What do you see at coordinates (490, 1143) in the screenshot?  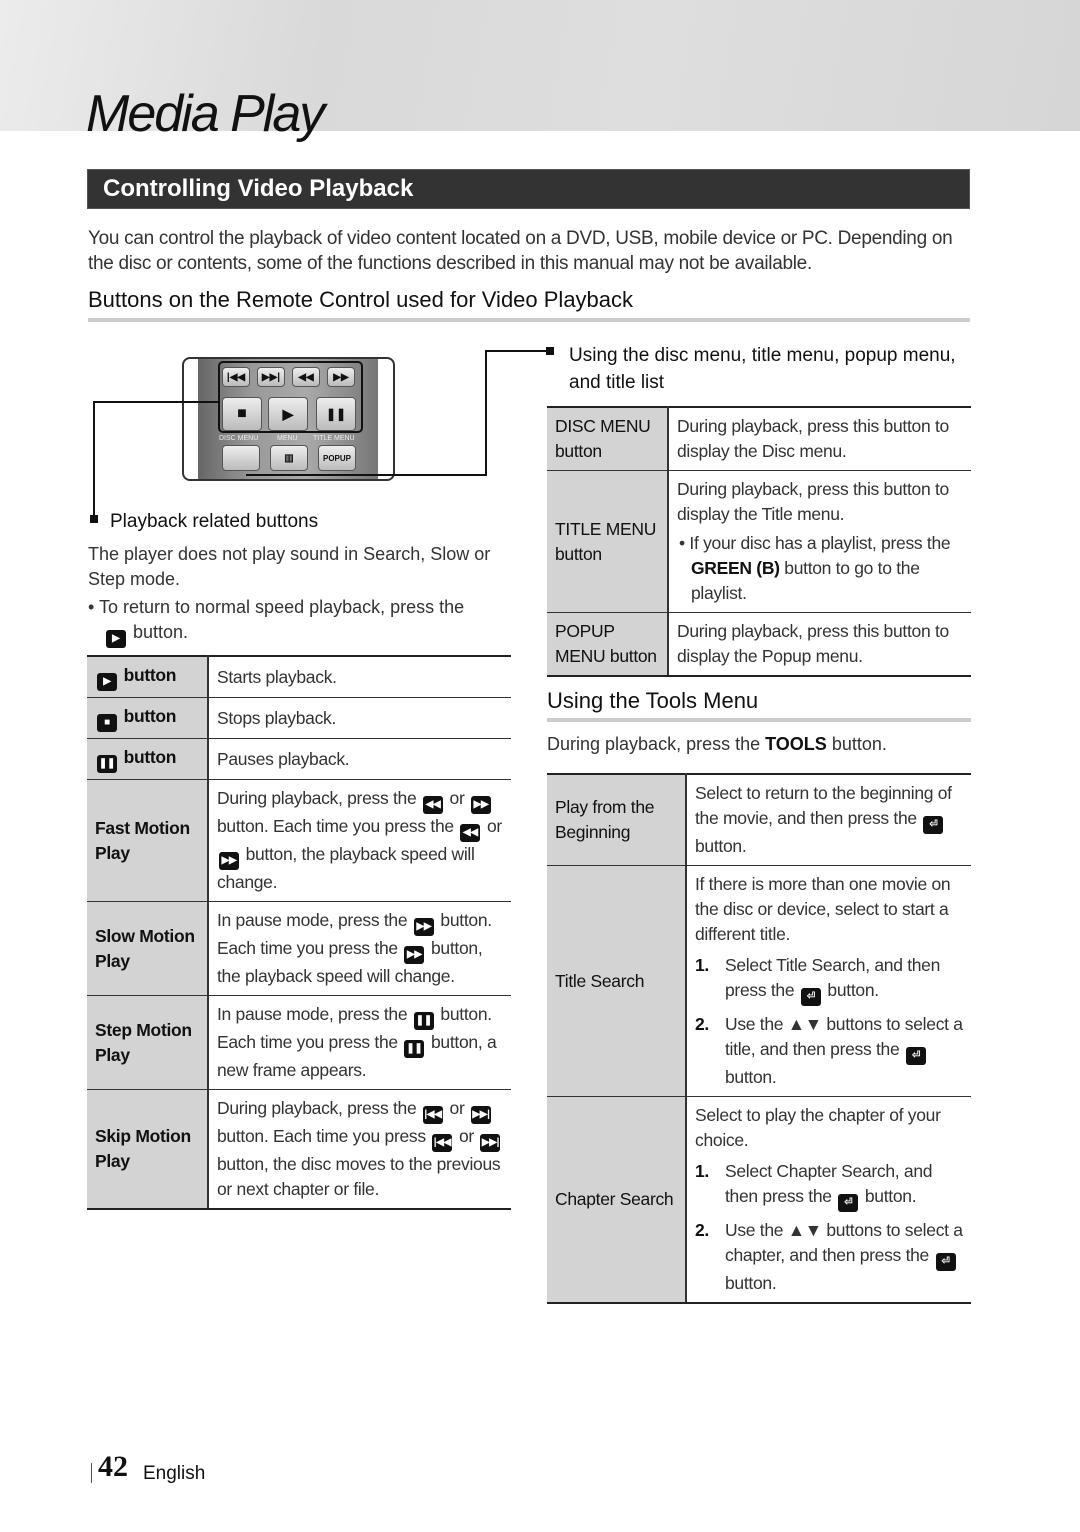 I see `skip-forward-icon: ▶▶|` at bounding box center [490, 1143].